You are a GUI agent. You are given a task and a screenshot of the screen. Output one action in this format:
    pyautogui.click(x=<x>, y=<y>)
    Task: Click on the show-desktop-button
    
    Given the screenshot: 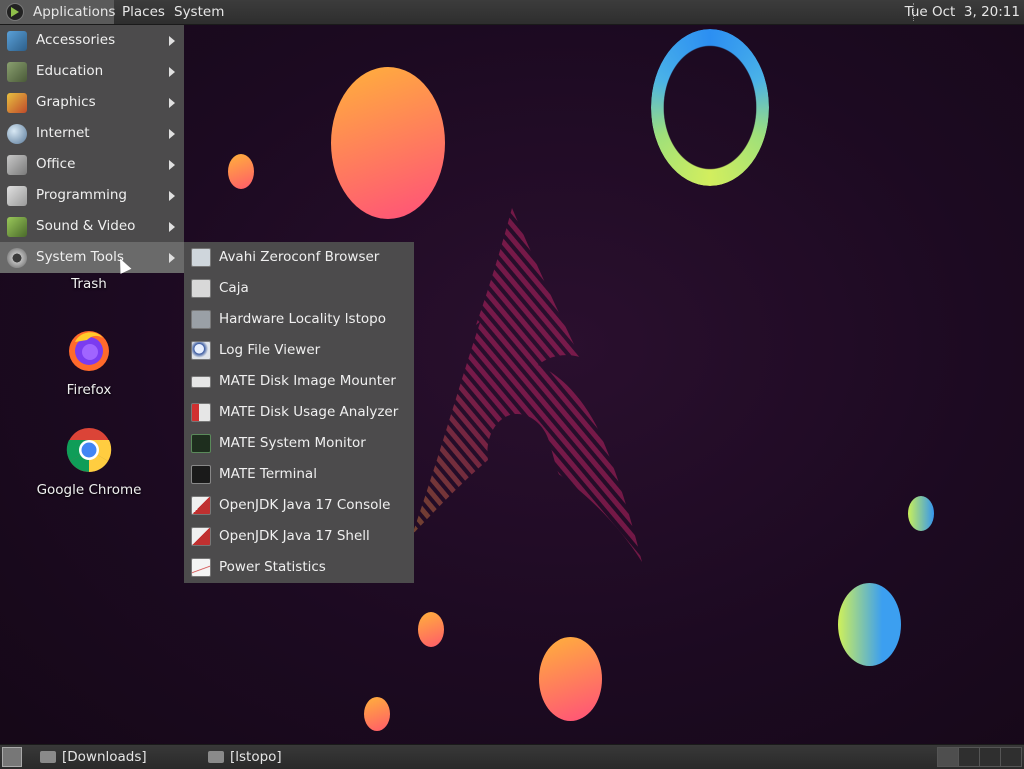 What is the action you would take?
    pyautogui.click(x=12, y=757)
    